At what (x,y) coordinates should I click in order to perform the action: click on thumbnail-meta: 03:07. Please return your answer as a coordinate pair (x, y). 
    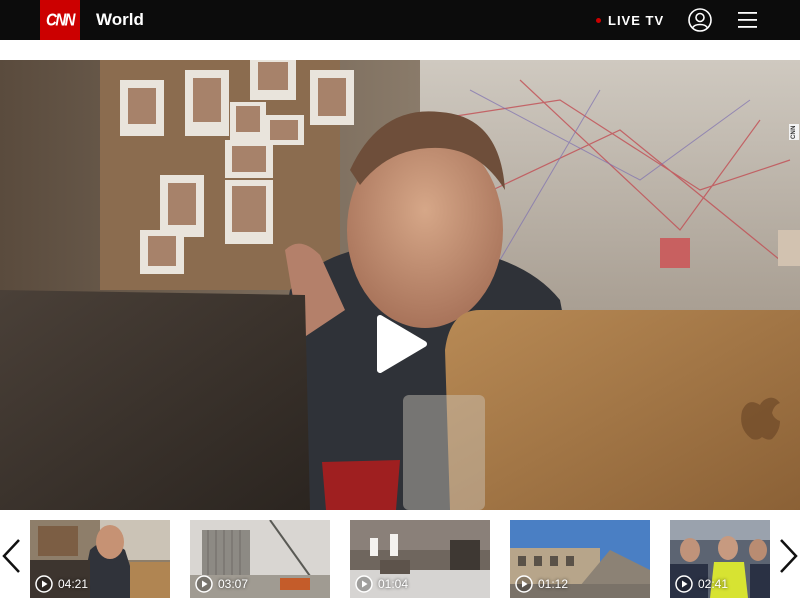
    Looking at the image, I should click on (221, 584).